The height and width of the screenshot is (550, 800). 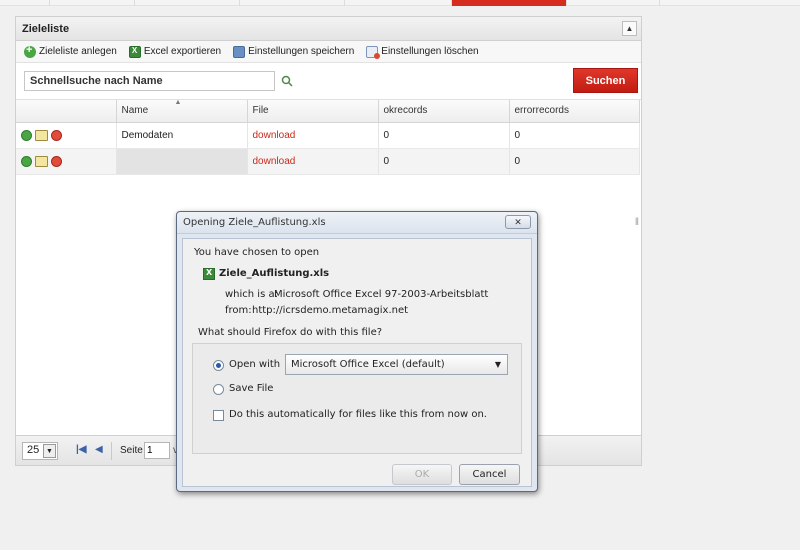 I want to click on column-header-errorrecords: errorrecords, so click(x=574, y=111).